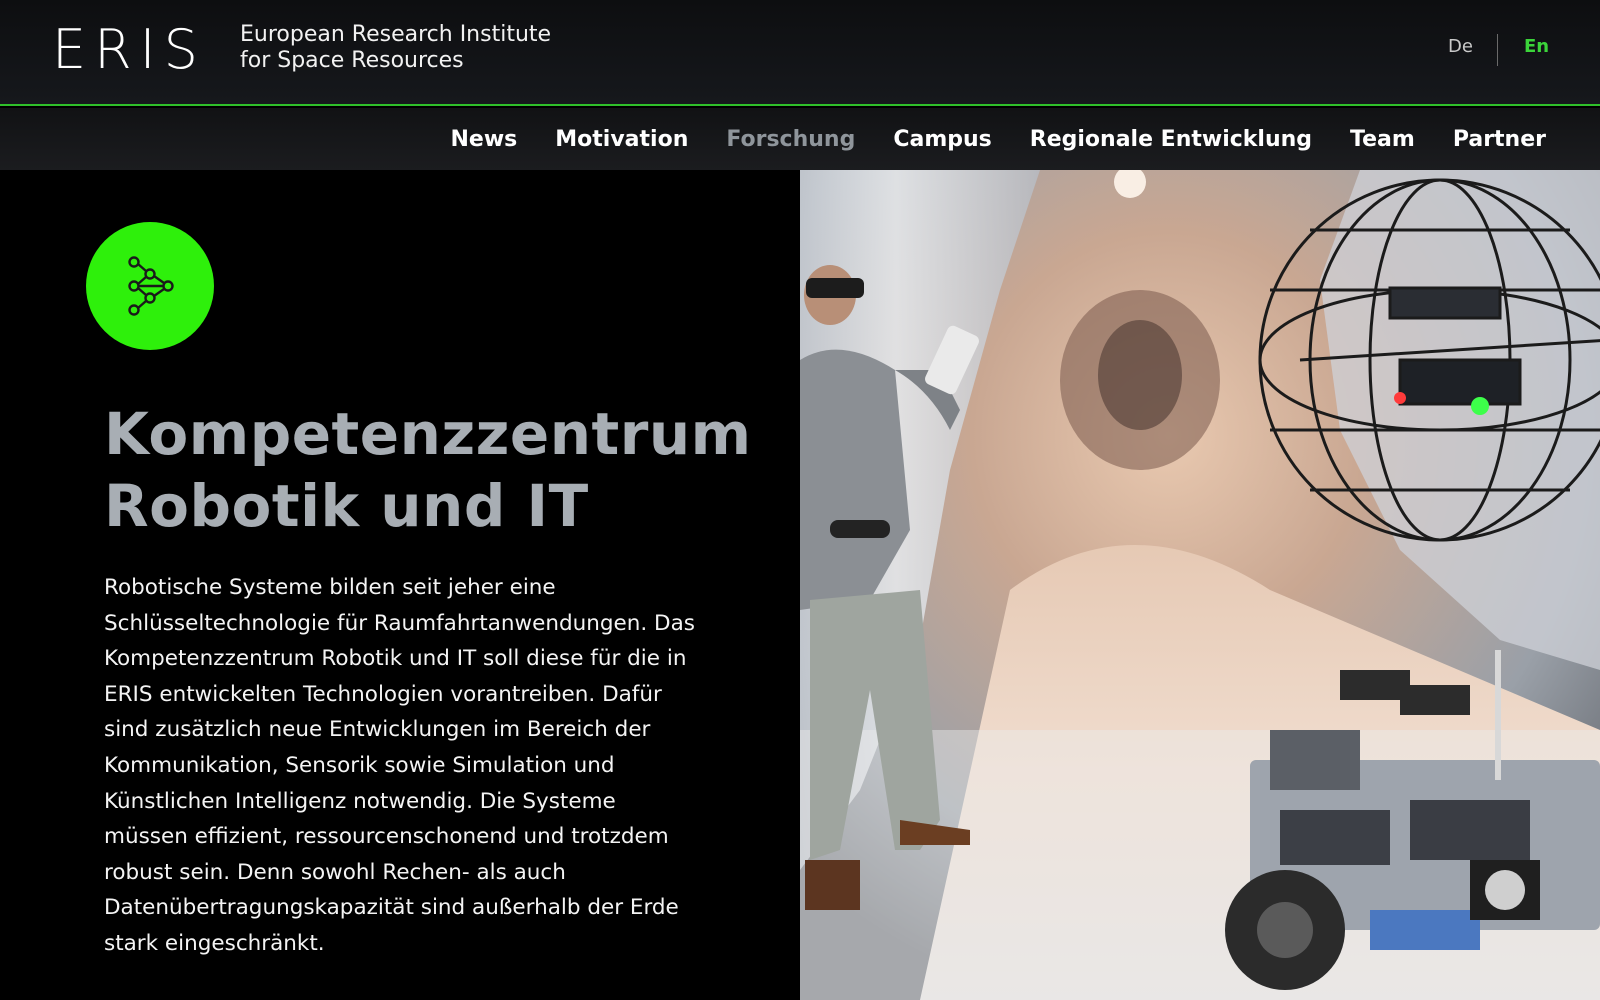 This screenshot has width=1600, height=1000. I want to click on language-divider, so click(1497, 50).